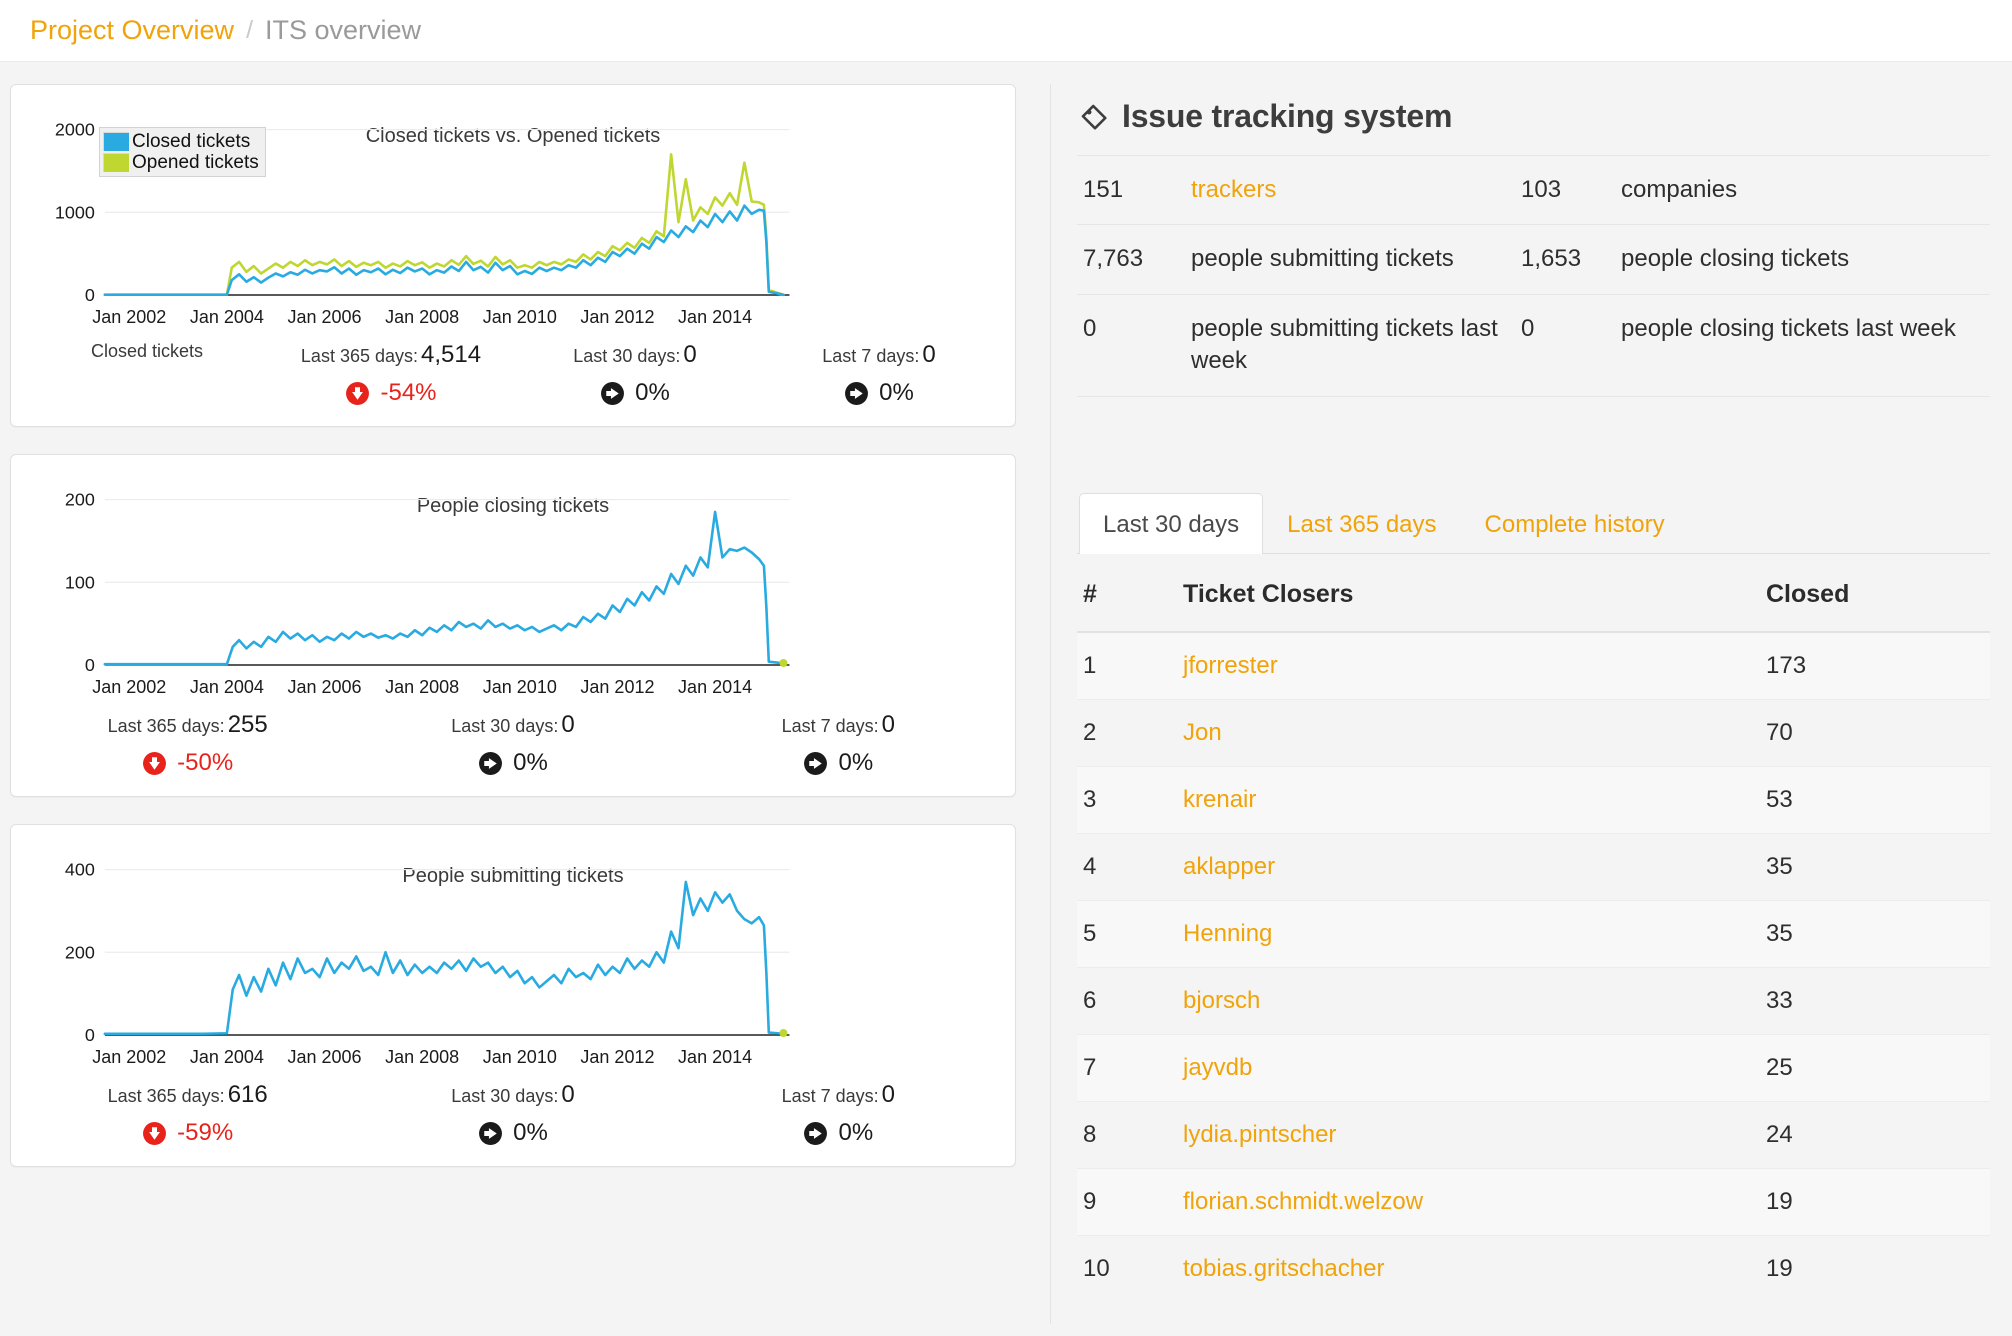  Describe the element at coordinates (1127, 1201) in the screenshot. I see `cell-rank: 9` at that location.